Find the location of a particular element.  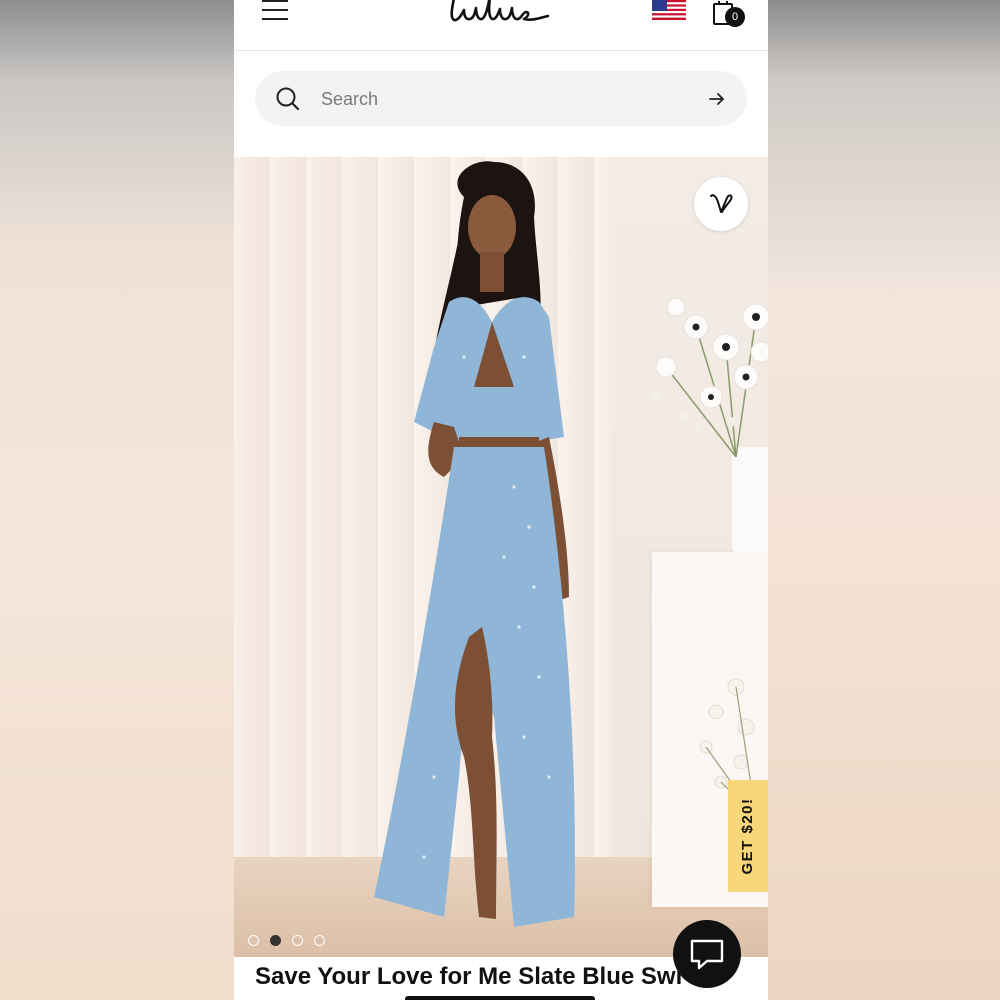

us-flag-icon is located at coordinates (669, 10).